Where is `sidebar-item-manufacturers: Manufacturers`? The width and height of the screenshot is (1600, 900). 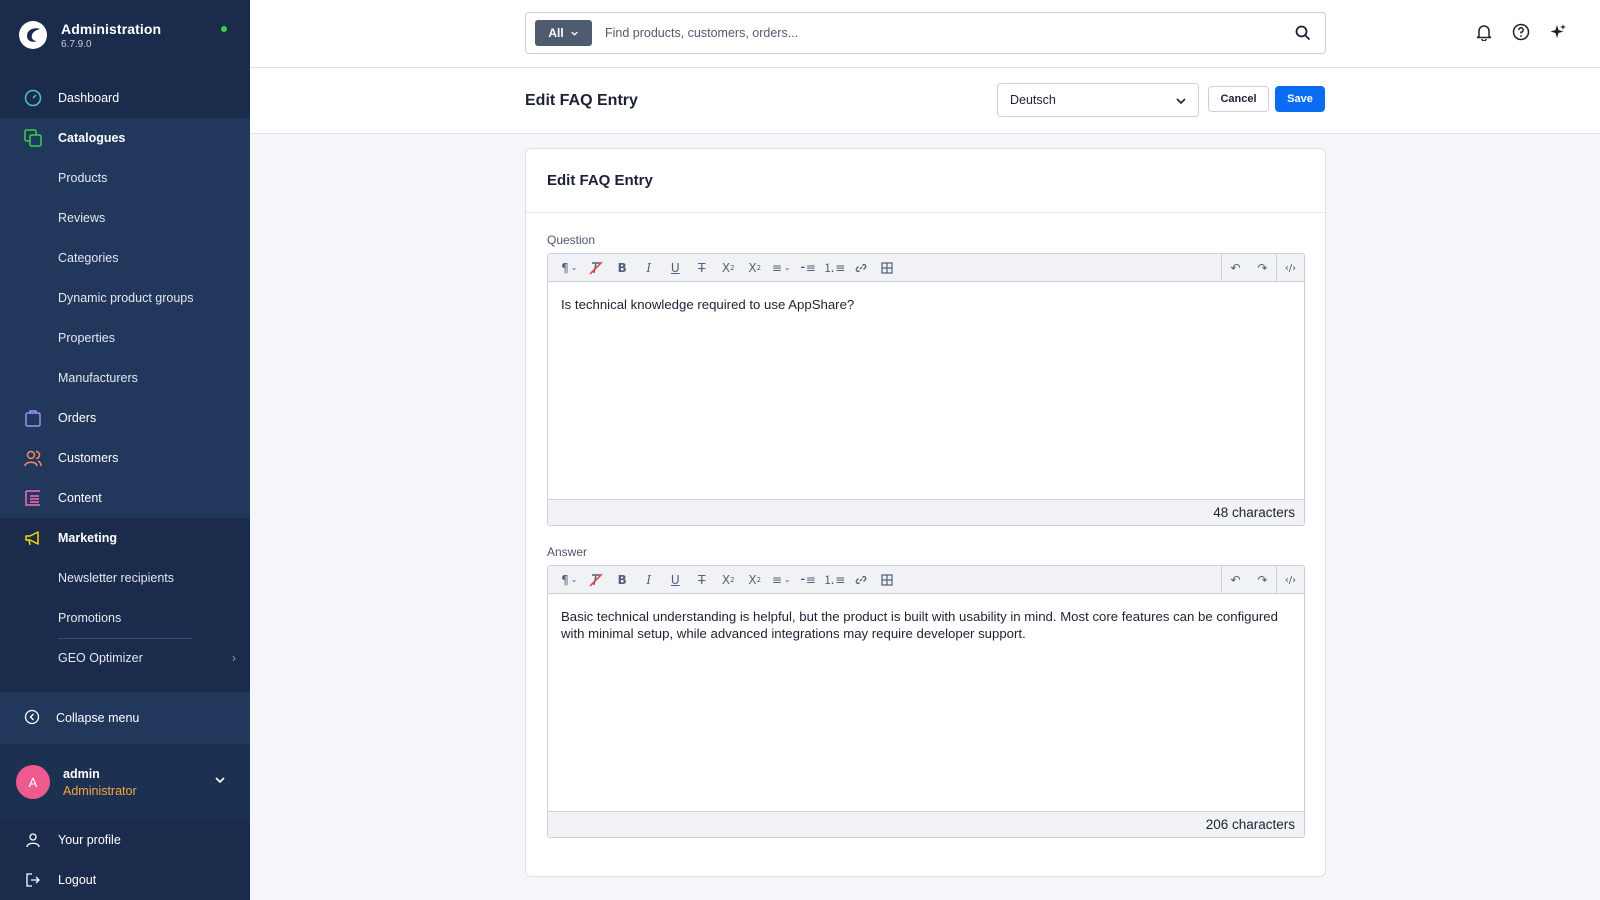
sidebar-item-manufacturers: Manufacturers is located at coordinates (125, 378).